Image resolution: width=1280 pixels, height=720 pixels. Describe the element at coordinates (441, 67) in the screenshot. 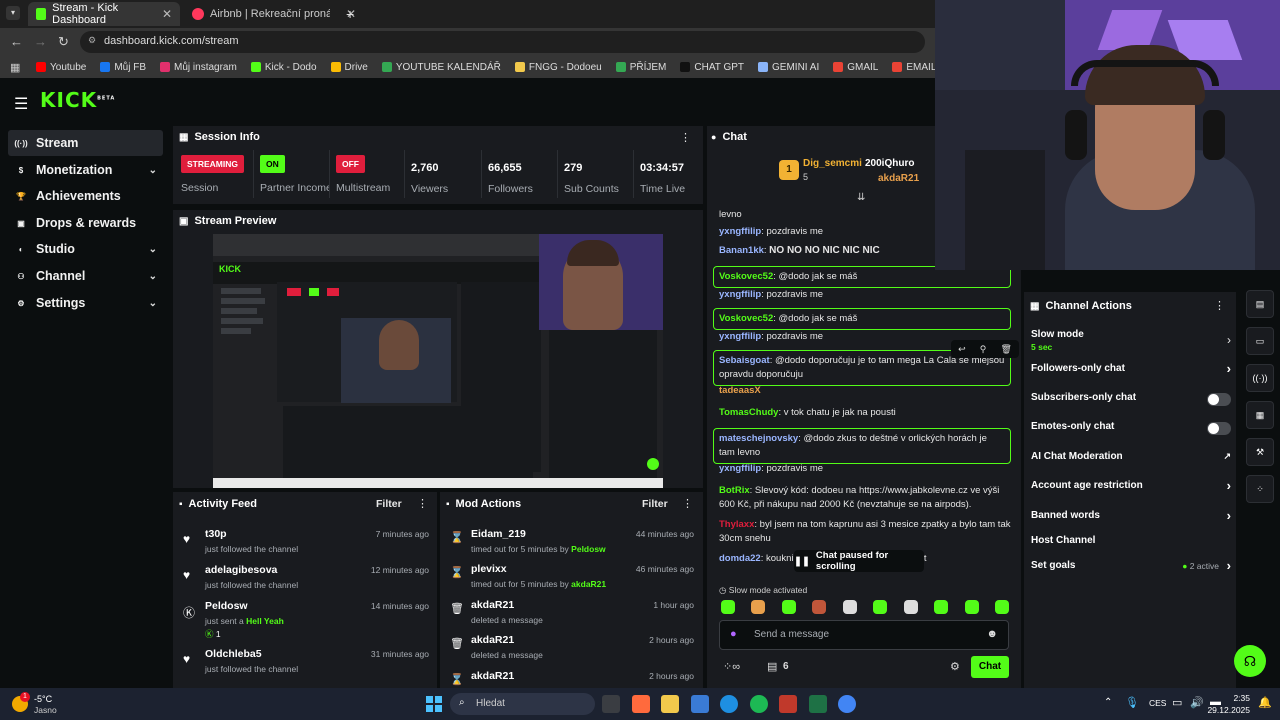

I see `bookmark-item: YOUTUBE KALENDÁŘ` at that location.